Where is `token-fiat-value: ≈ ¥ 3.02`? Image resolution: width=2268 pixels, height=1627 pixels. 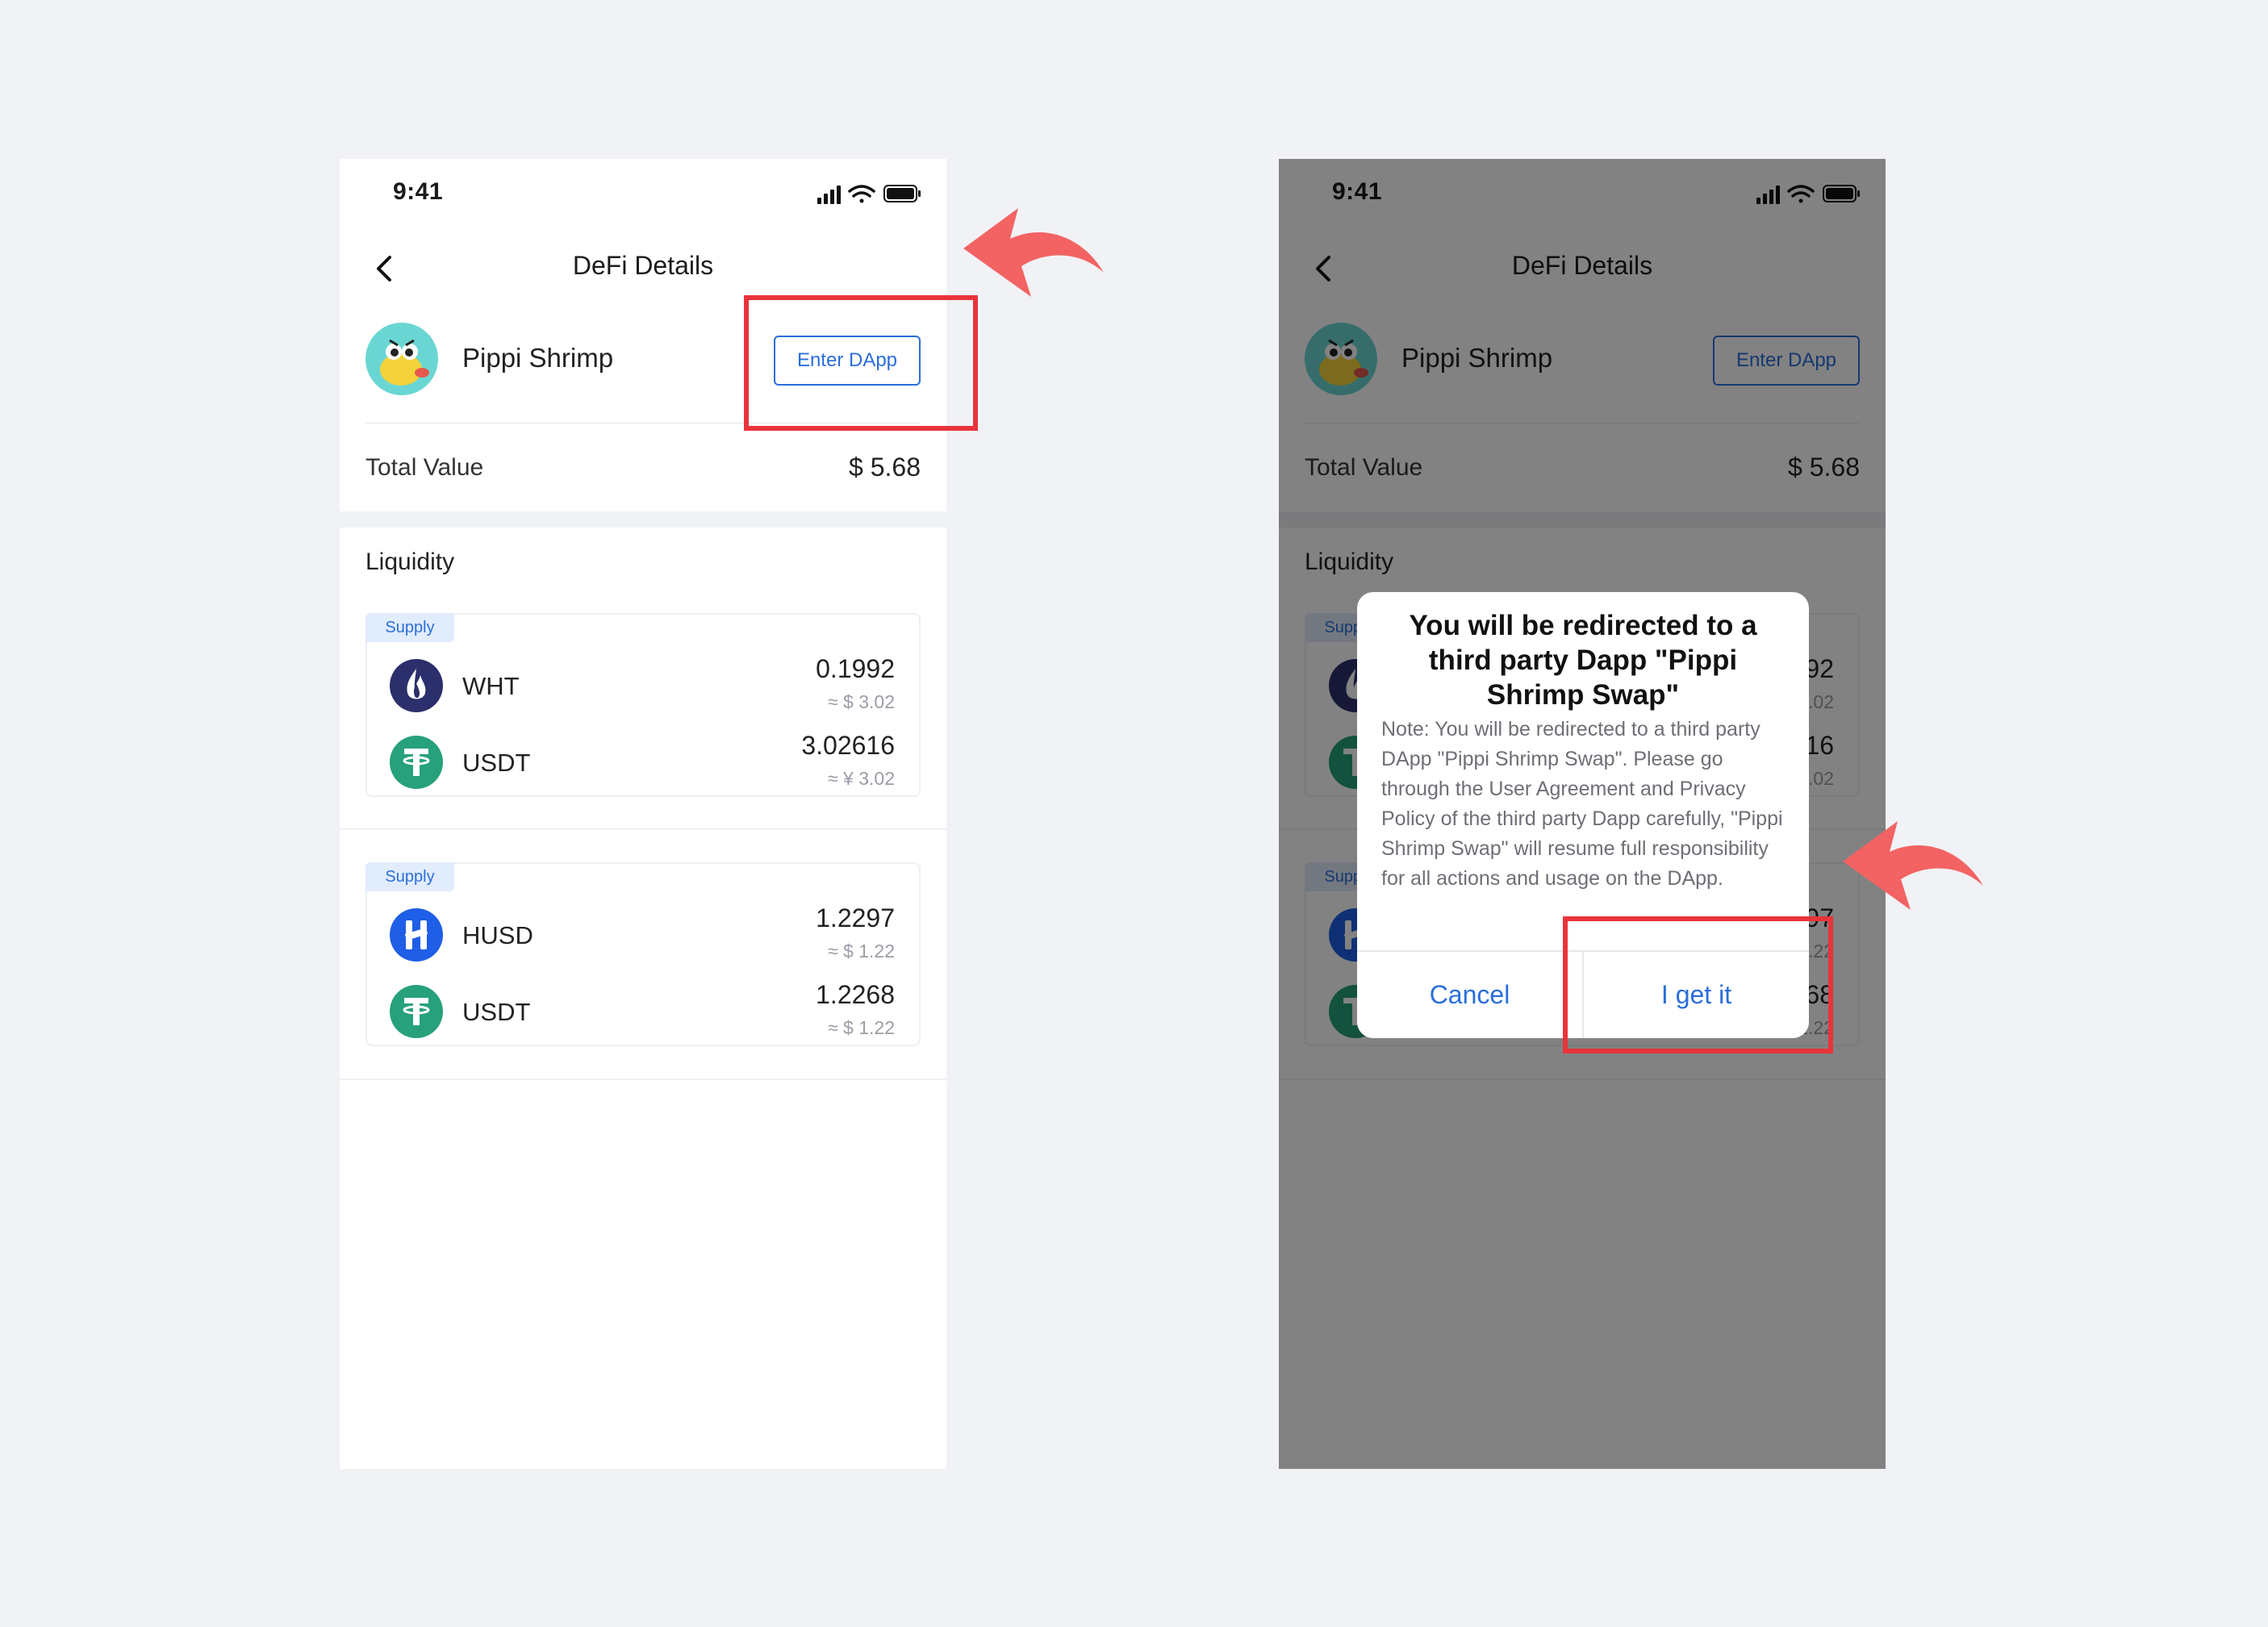 token-fiat-value: ≈ ¥ 3.02 is located at coordinates (861, 778).